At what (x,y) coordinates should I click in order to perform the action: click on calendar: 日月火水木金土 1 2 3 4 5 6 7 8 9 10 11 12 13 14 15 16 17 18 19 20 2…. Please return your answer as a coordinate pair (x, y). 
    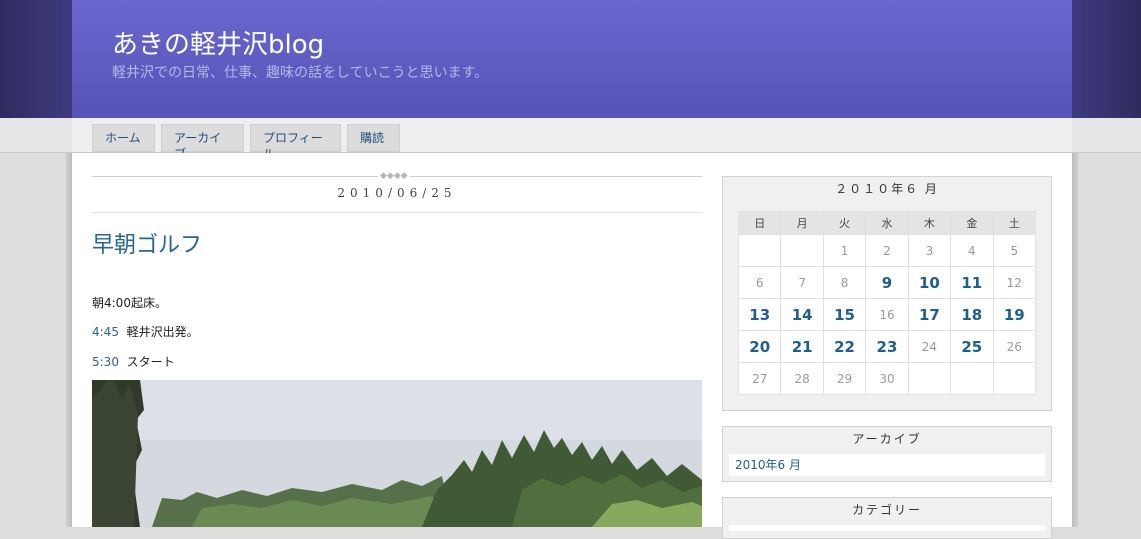
    Looking at the image, I should click on (887, 303).